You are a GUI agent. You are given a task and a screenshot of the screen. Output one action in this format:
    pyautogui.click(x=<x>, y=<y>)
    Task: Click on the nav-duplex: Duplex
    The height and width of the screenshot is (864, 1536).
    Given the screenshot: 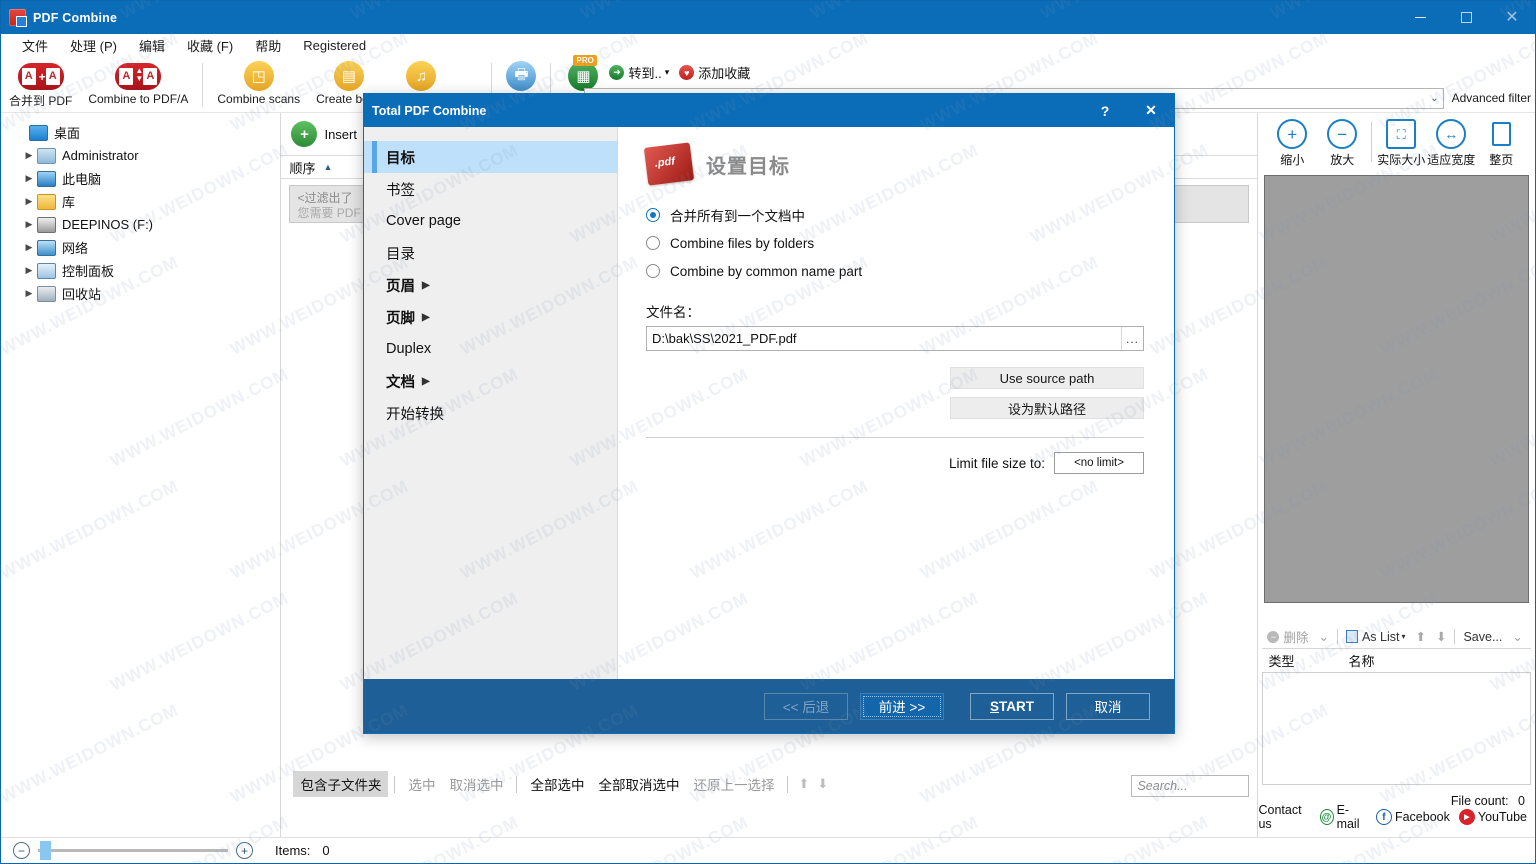 What is the action you would take?
    pyautogui.click(x=490, y=349)
    